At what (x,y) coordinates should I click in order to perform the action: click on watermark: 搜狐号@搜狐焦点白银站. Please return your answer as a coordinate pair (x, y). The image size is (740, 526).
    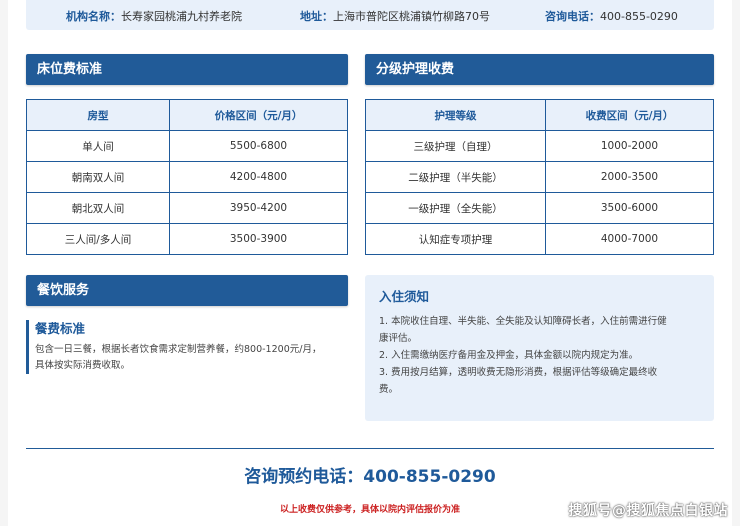
    Looking at the image, I should click on (648, 511).